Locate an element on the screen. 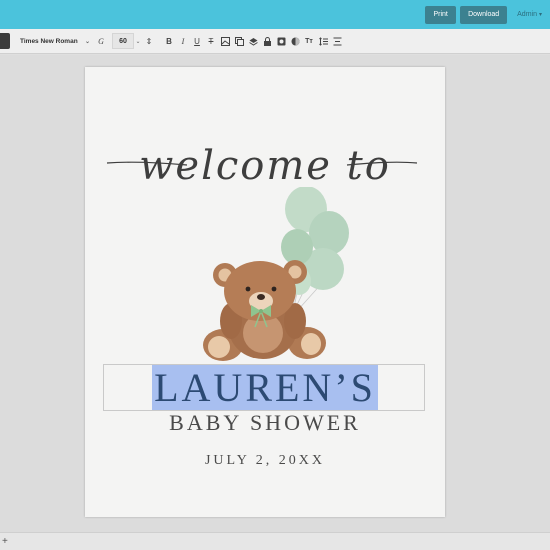 This screenshot has width=550, height=550. strikethrough-icon: T is located at coordinates (211, 41).